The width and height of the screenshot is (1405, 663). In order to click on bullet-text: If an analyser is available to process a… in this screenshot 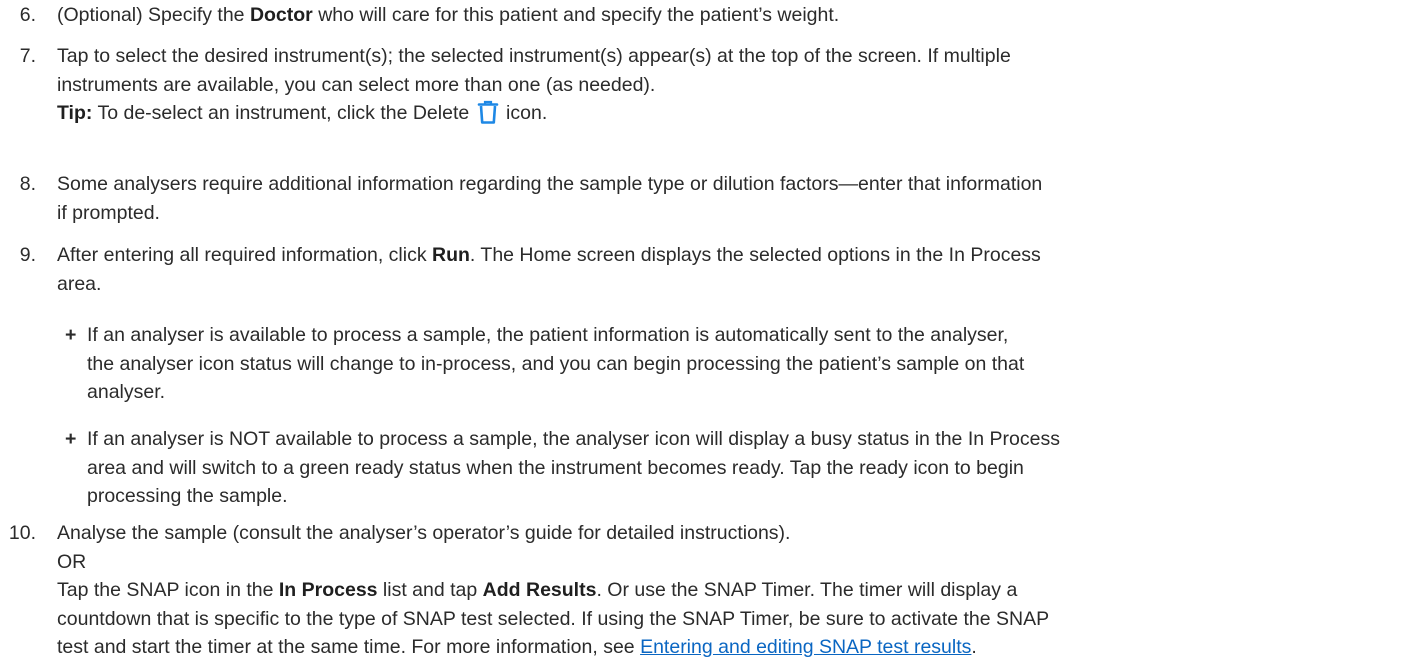, I will do `click(548, 335)`.